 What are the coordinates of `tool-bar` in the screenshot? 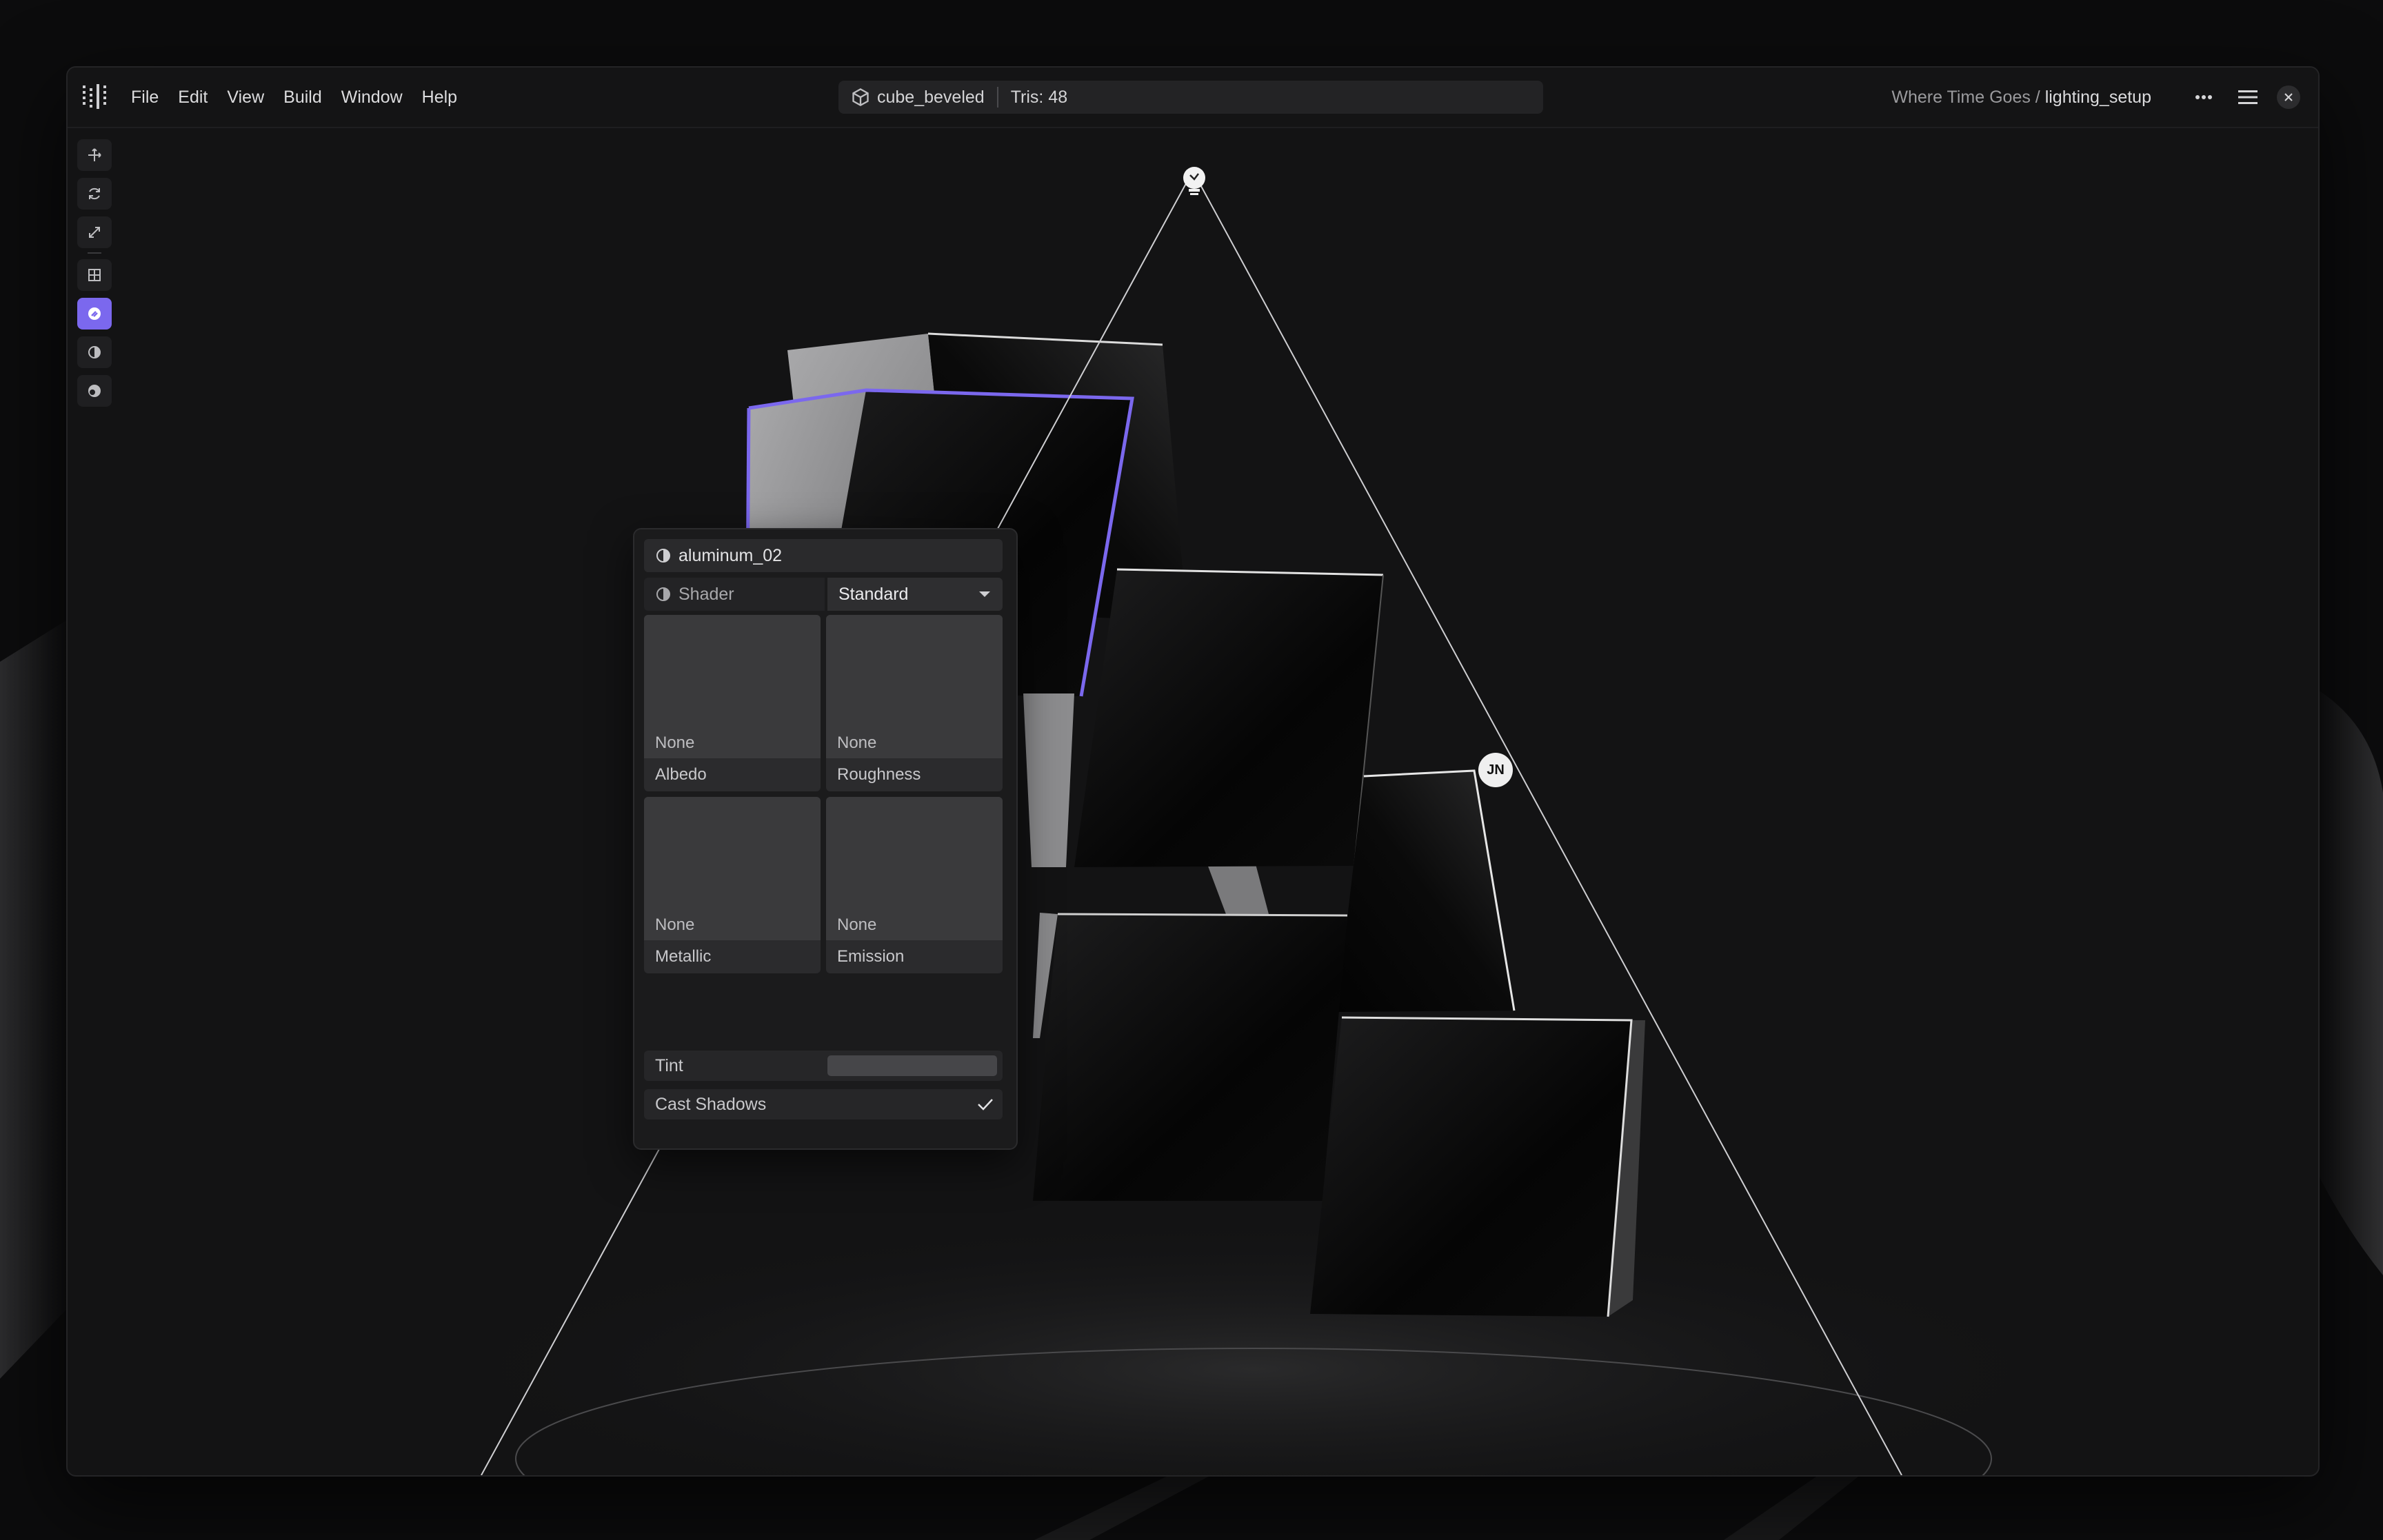 It's located at (94, 277).